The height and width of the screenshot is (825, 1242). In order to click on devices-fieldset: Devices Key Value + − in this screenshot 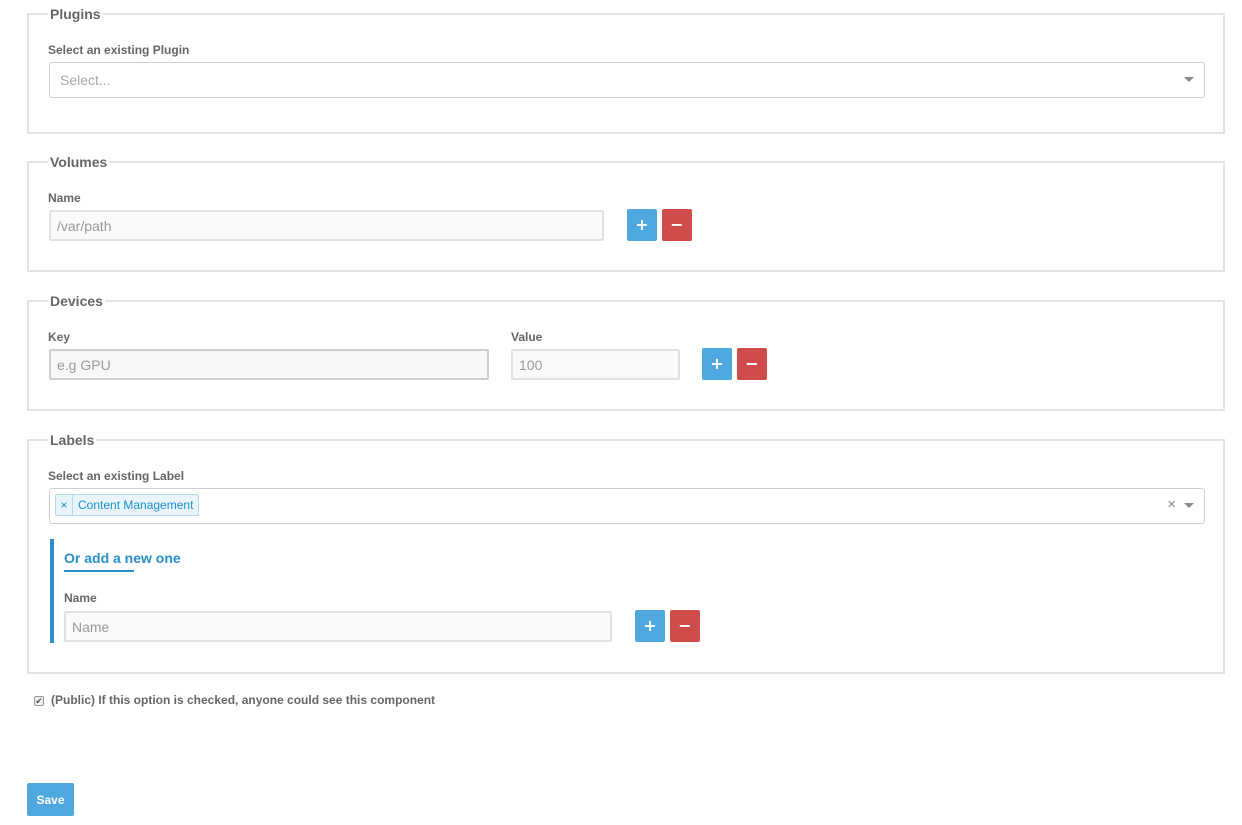, I will do `click(626, 352)`.